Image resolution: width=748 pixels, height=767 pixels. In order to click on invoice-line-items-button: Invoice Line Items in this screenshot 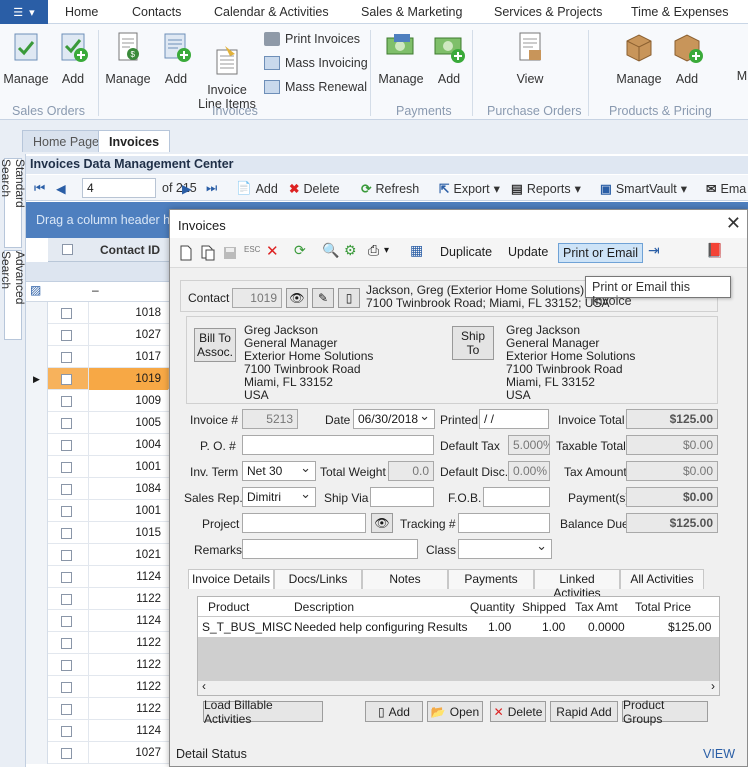, I will do `click(227, 70)`.